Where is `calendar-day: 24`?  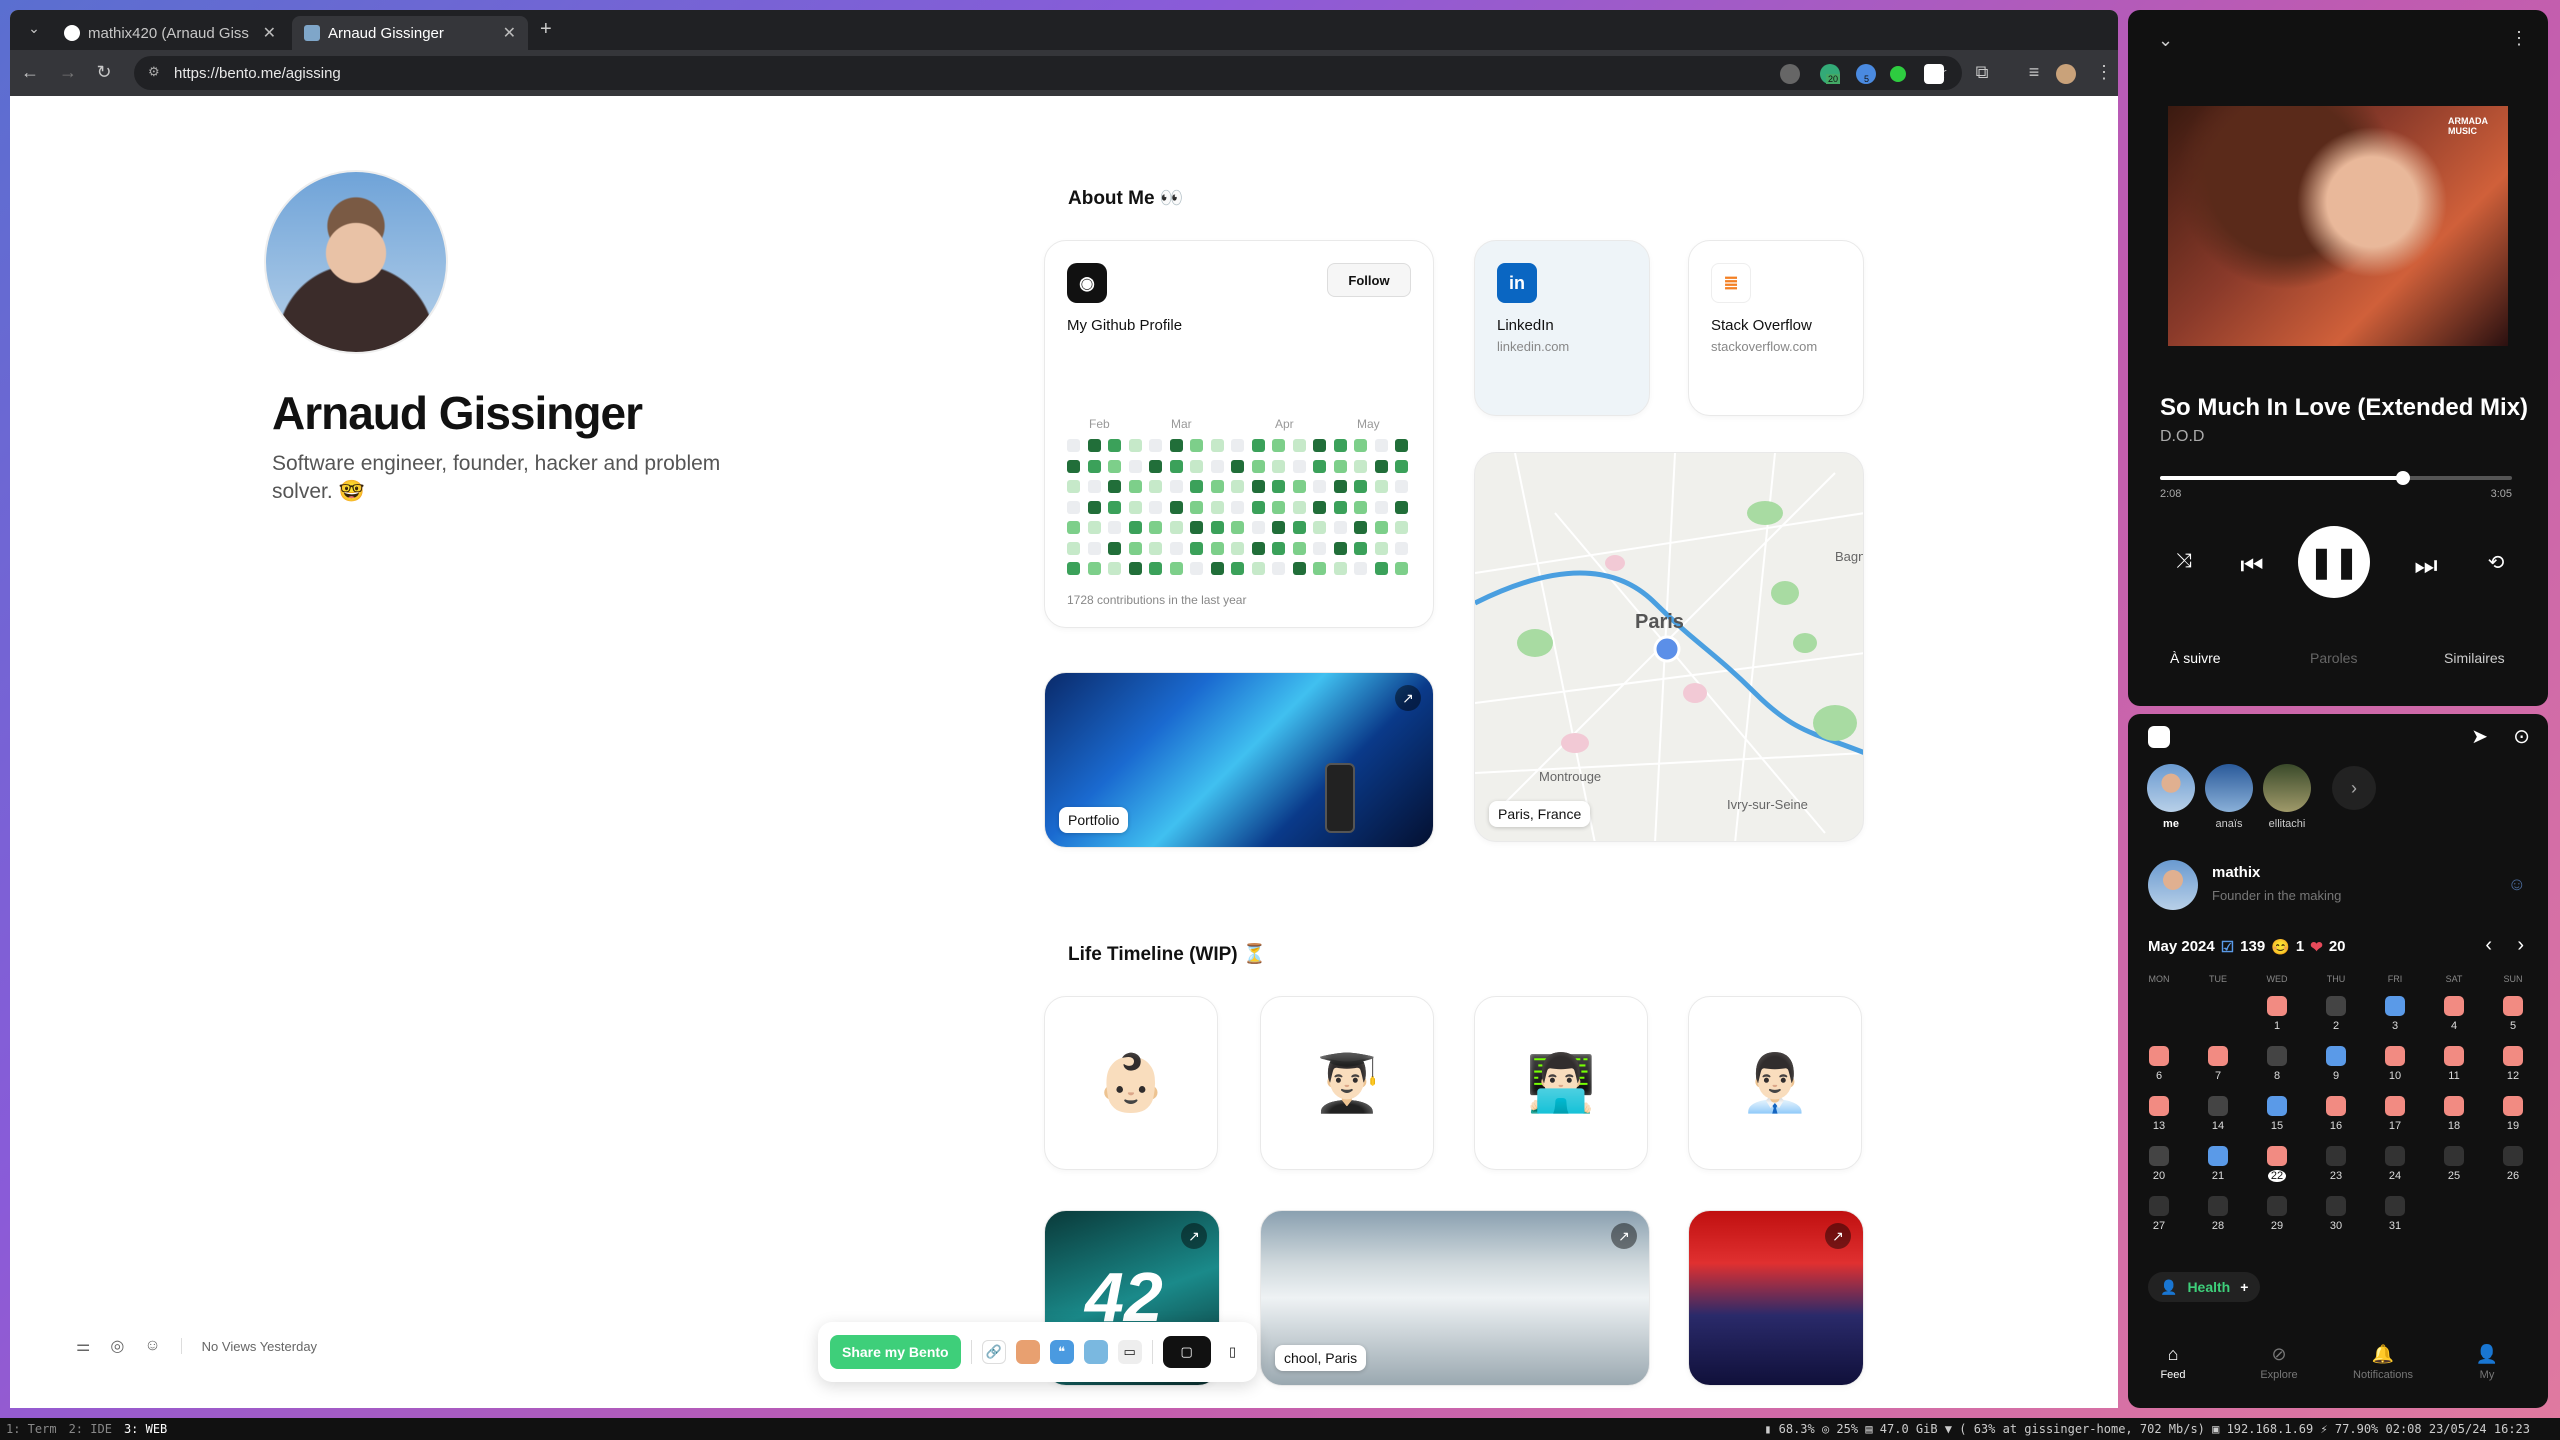 calendar-day: 24 is located at coordinates (2395, 1164).